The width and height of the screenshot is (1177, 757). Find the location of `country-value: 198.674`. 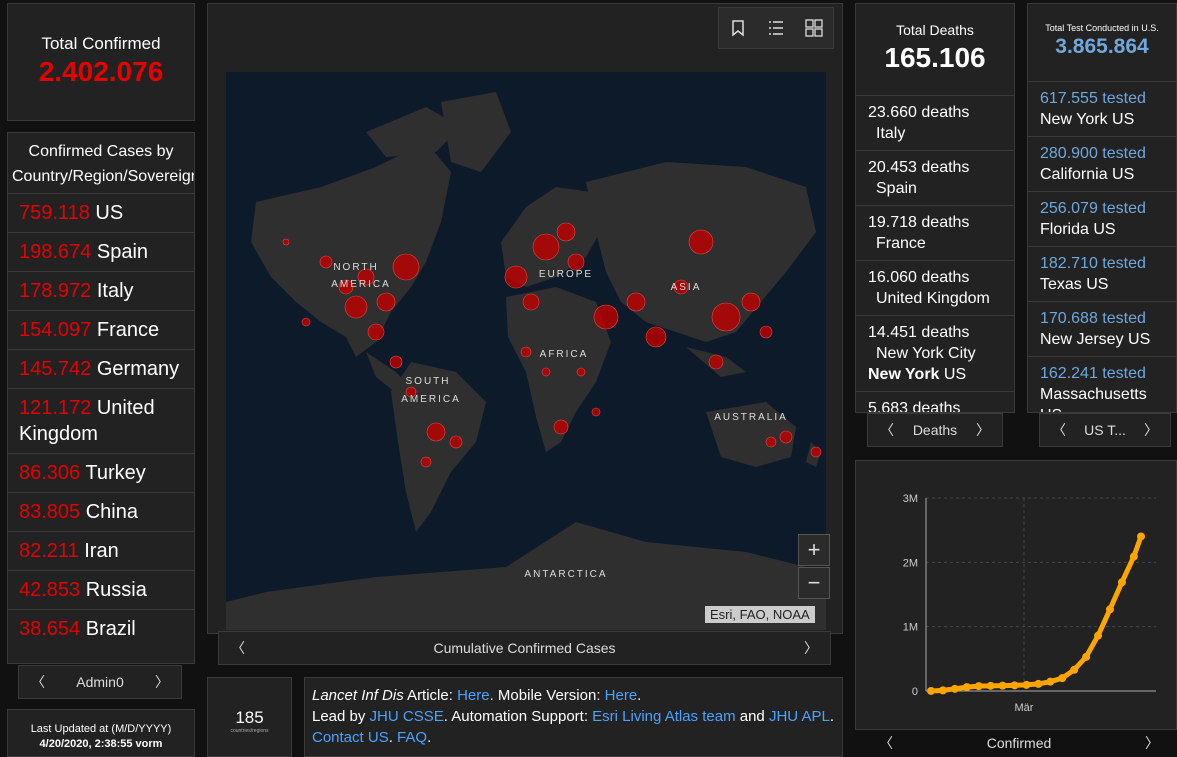

country-value: 198.674 is located at coordinates (55, 252).